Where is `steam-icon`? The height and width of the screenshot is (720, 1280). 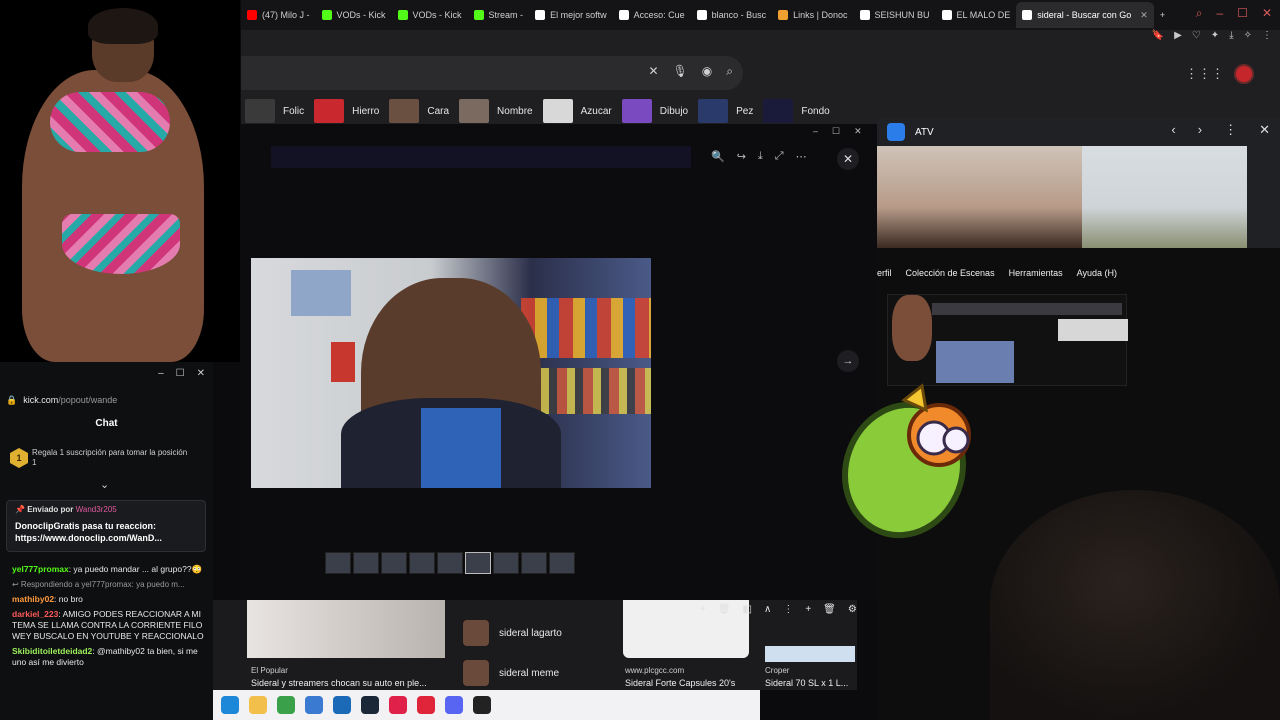 steam-icon is located at coordinates (370, 705).